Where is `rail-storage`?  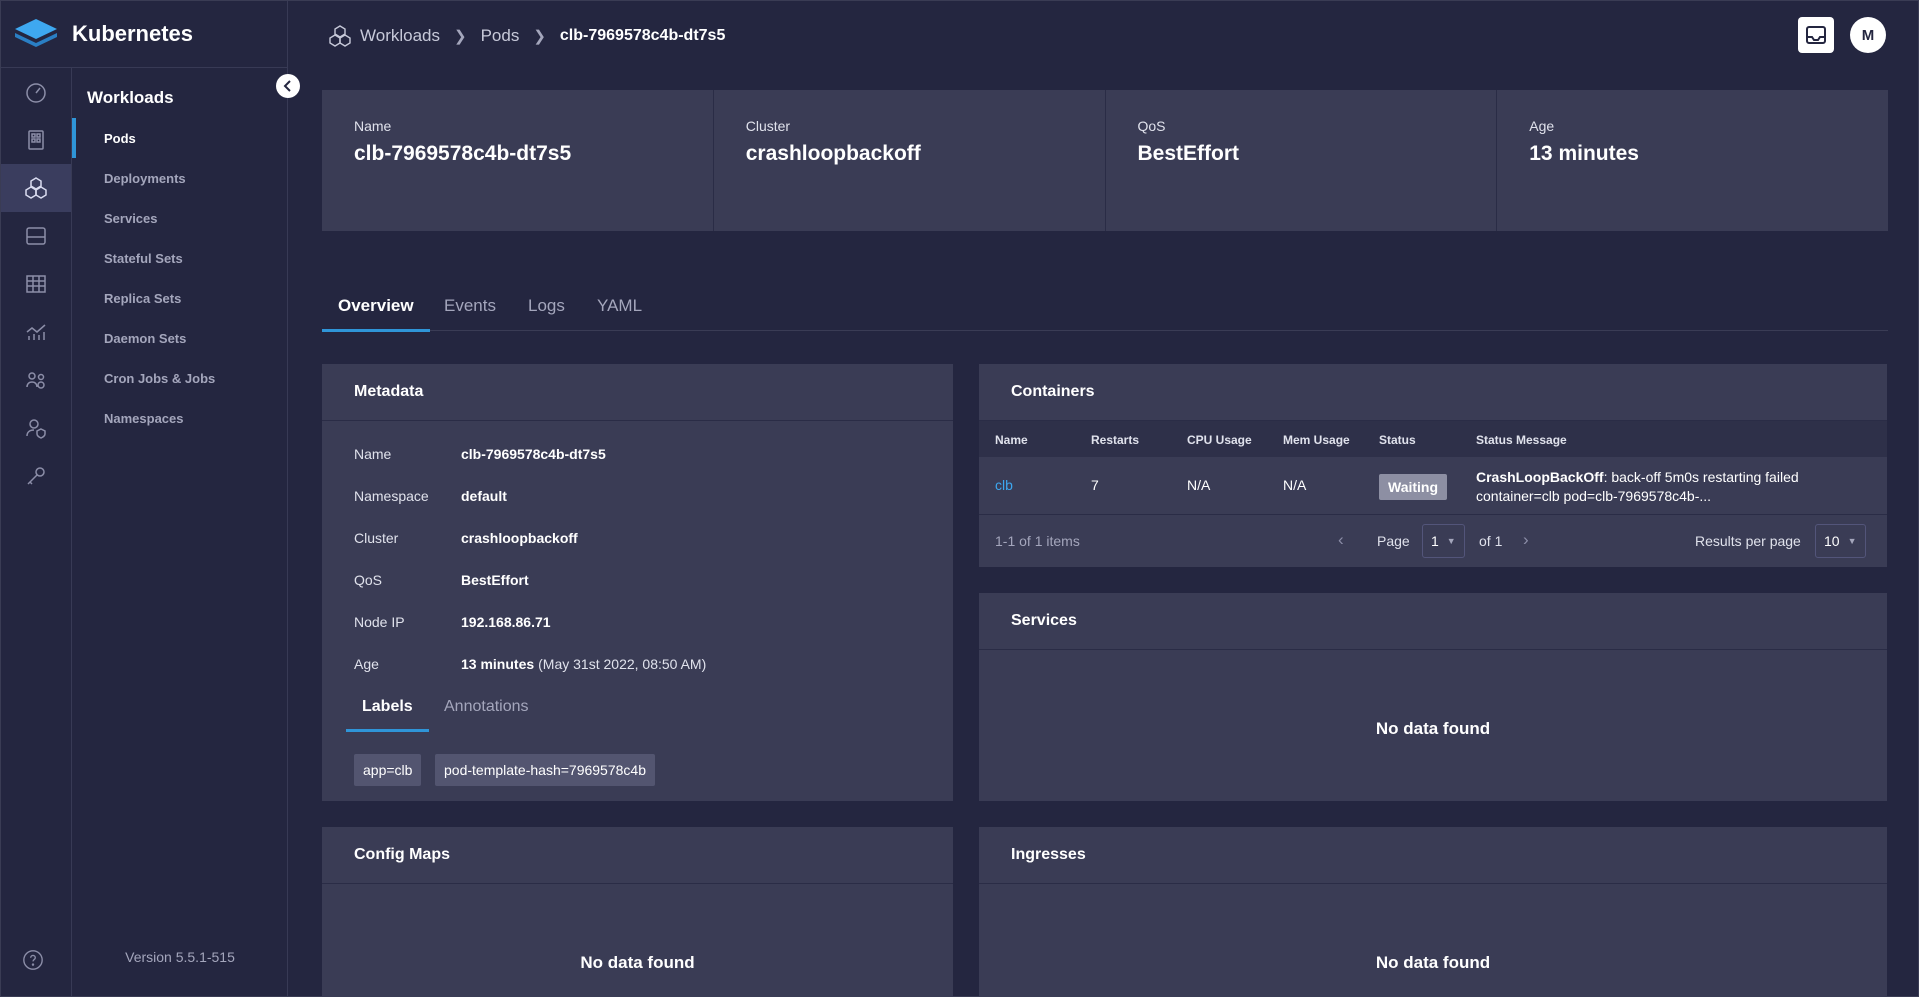
rail-storage is located at coordinates (36, 236).